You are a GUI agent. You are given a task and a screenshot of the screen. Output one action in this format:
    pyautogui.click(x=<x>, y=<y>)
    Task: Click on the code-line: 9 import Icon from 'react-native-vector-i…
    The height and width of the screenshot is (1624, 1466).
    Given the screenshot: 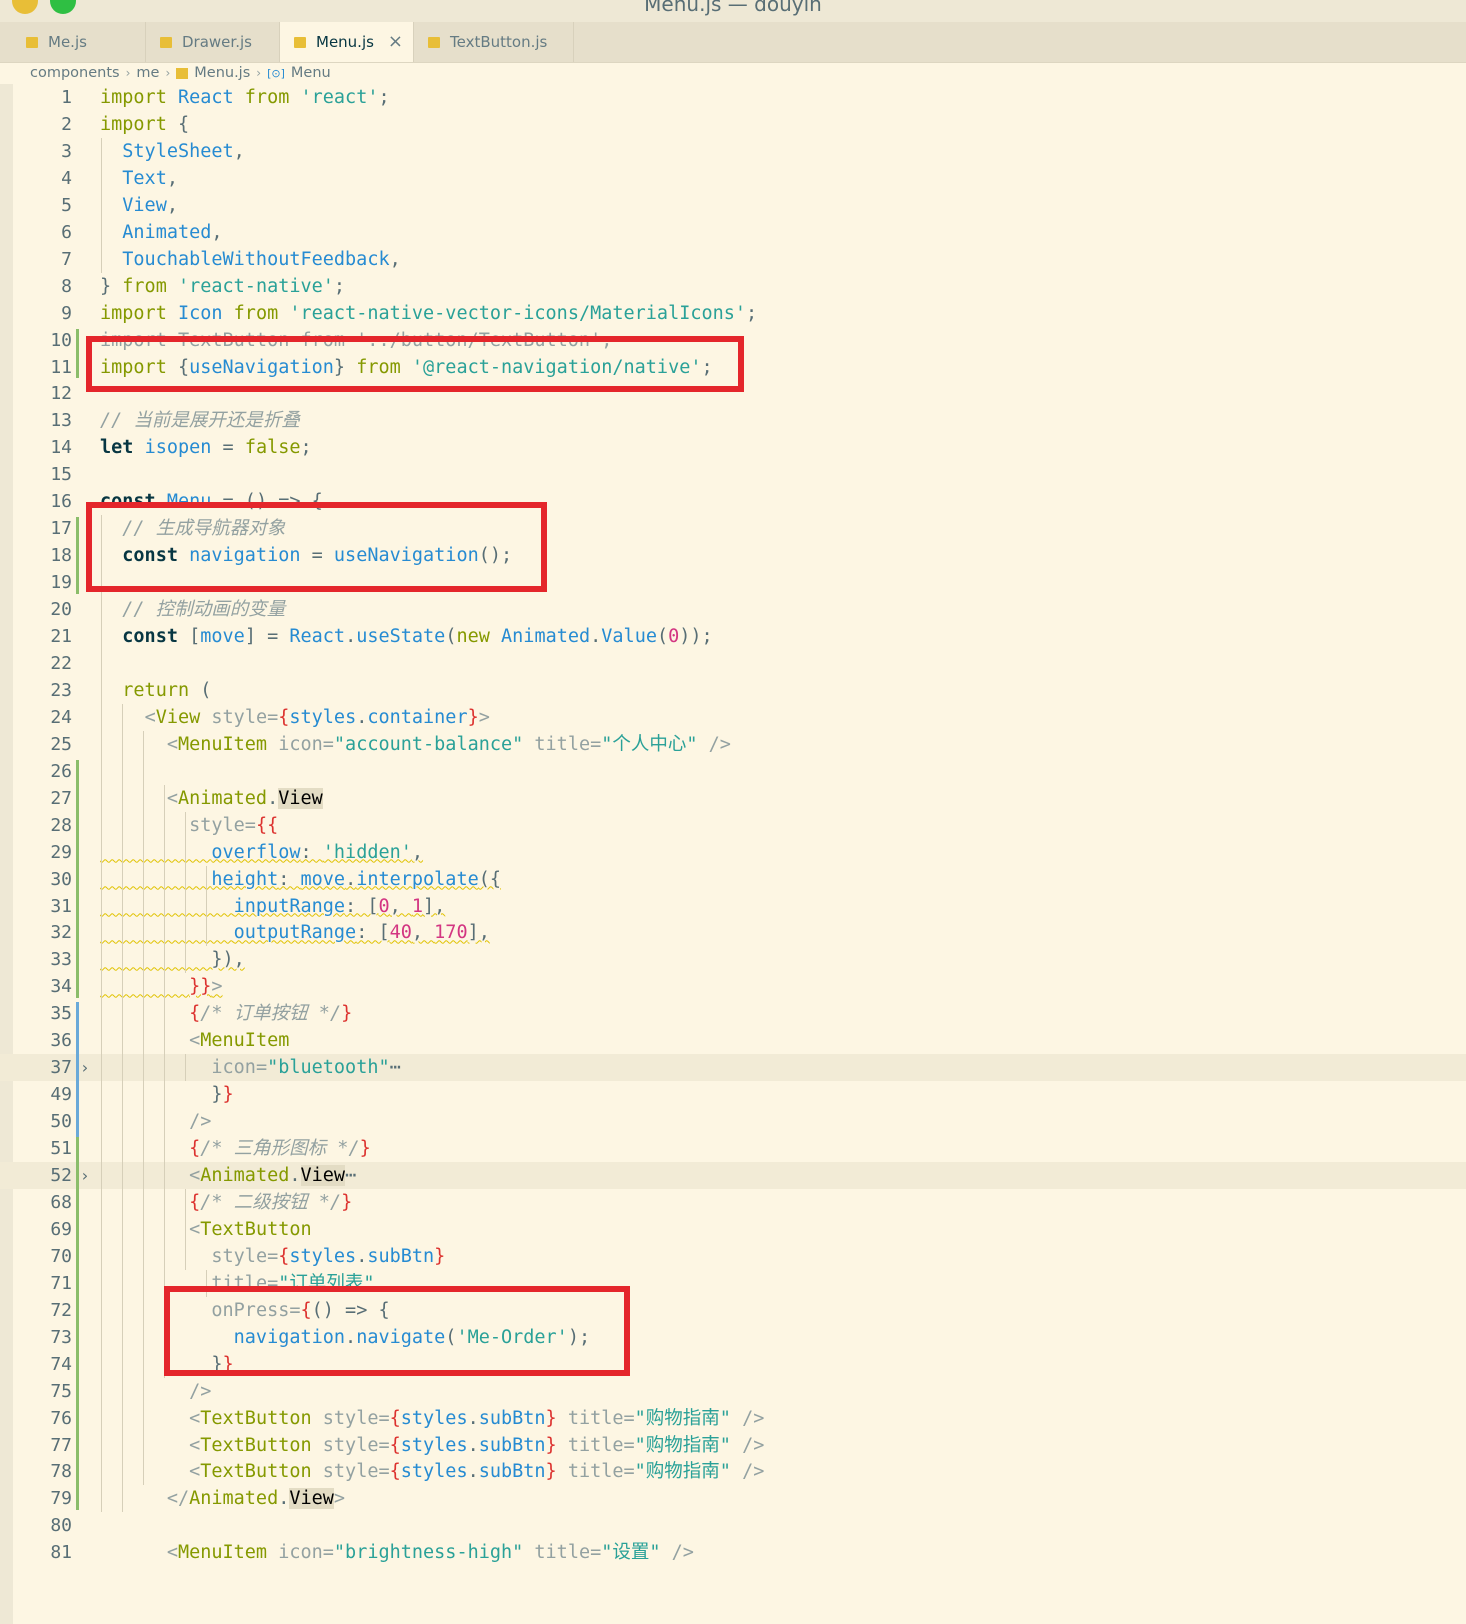 What is the action you would take?
    pyautogui.click(x=733, y=313)
    